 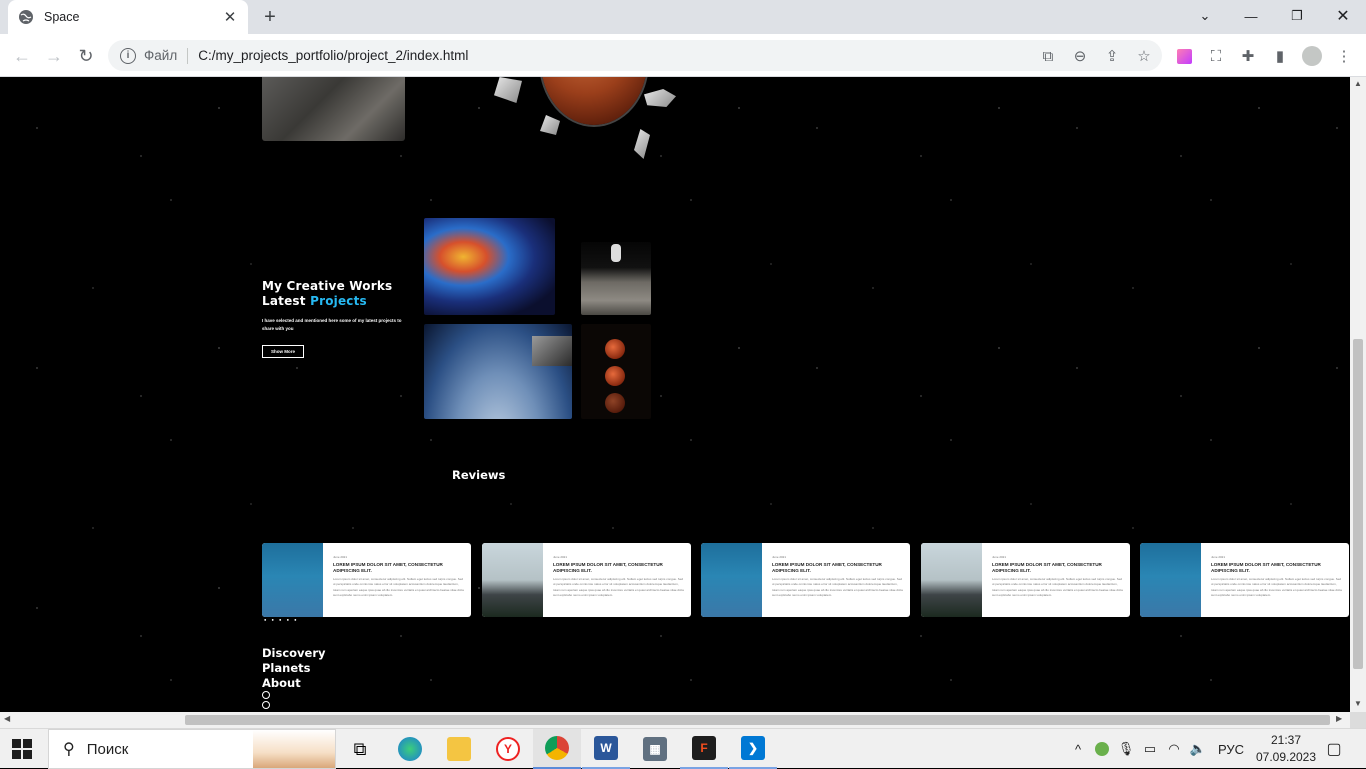 What do you see at coordinates (1358, 703) in the screenshot?
I see `scroll-down-icon: ▼` at bounding box center [1358, 703].